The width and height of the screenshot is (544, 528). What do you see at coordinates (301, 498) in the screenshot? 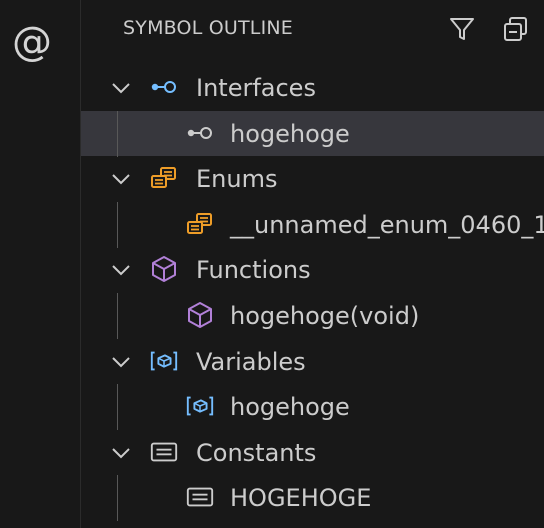
I see `tree-item-label: HOGEHOGE` at bounding box center [301, 498].